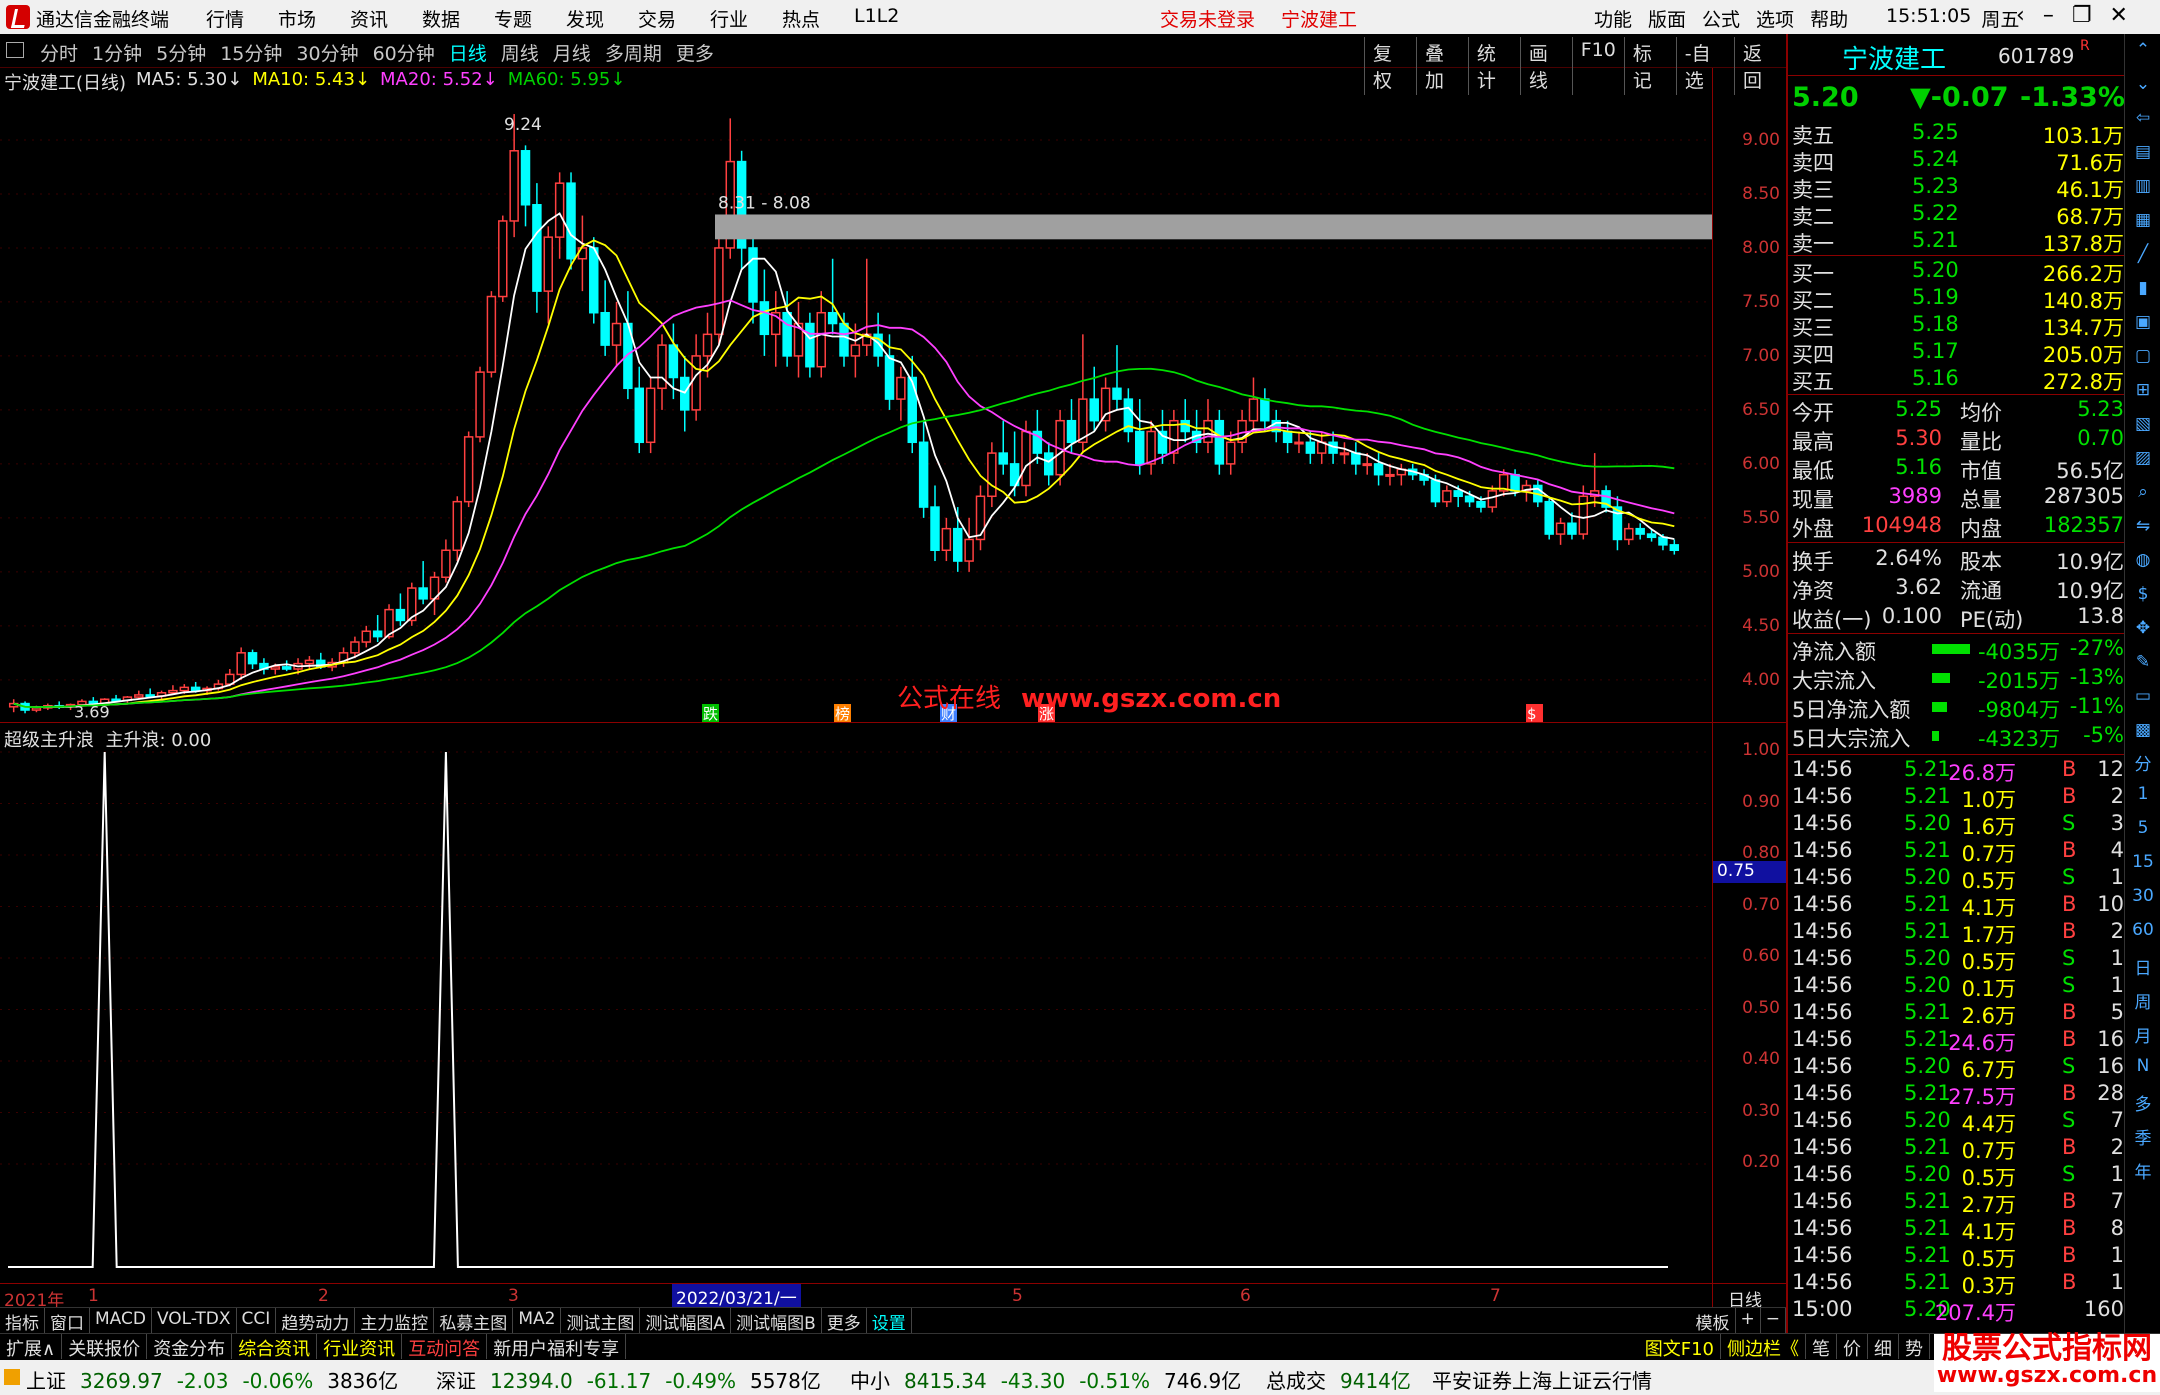  Describe the element at coordinates (1958, 589) in the screenshot. I see `stat-row: 净资 3.62 流通 10.9亿` at that location.